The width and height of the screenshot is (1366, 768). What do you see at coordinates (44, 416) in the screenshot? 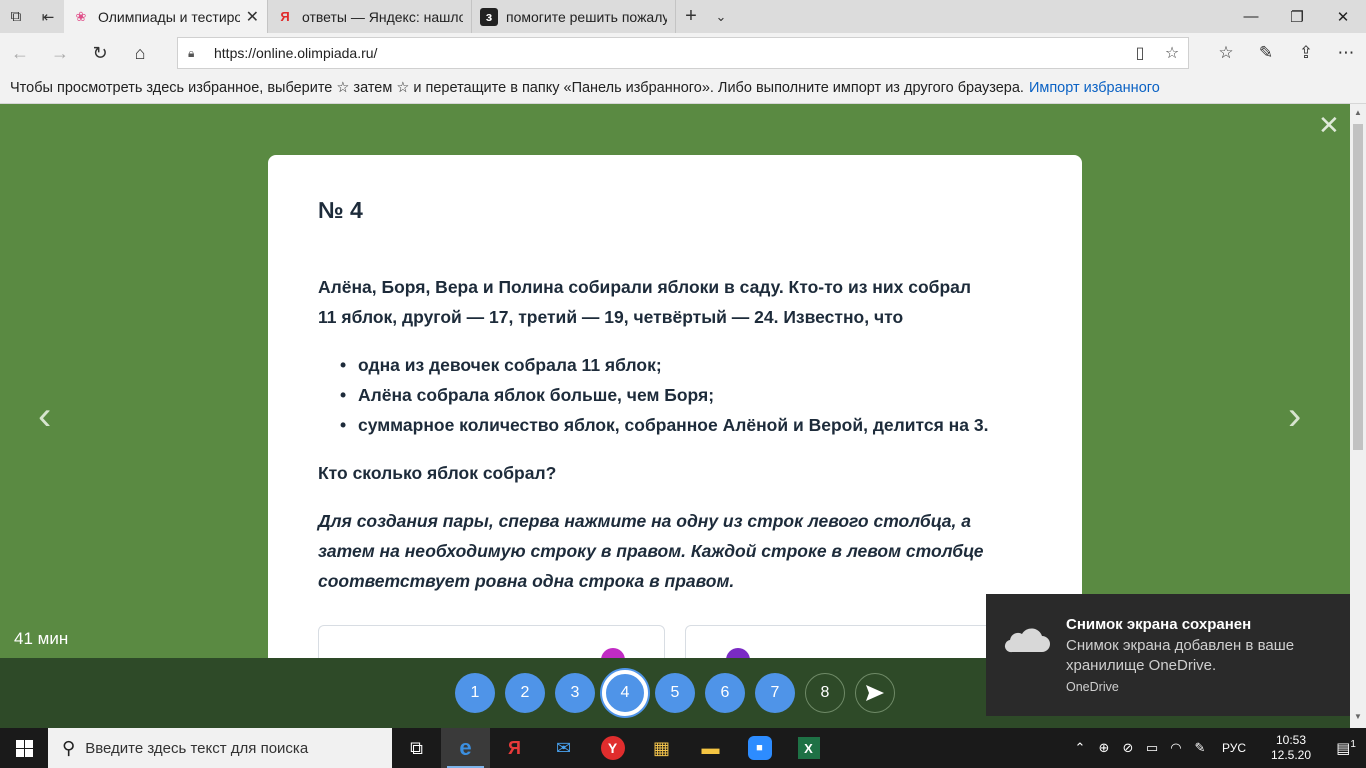
I see `chevron-left-icon: ‹` at bounding box center [44, 416].